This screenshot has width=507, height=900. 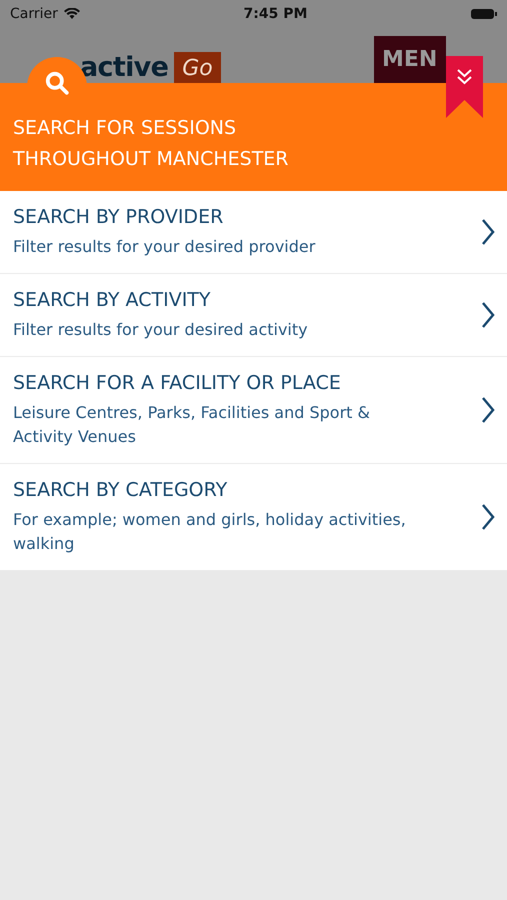 I want to click on option-subtitle: Filter results for your desired activity, so click(x=161, y=330).